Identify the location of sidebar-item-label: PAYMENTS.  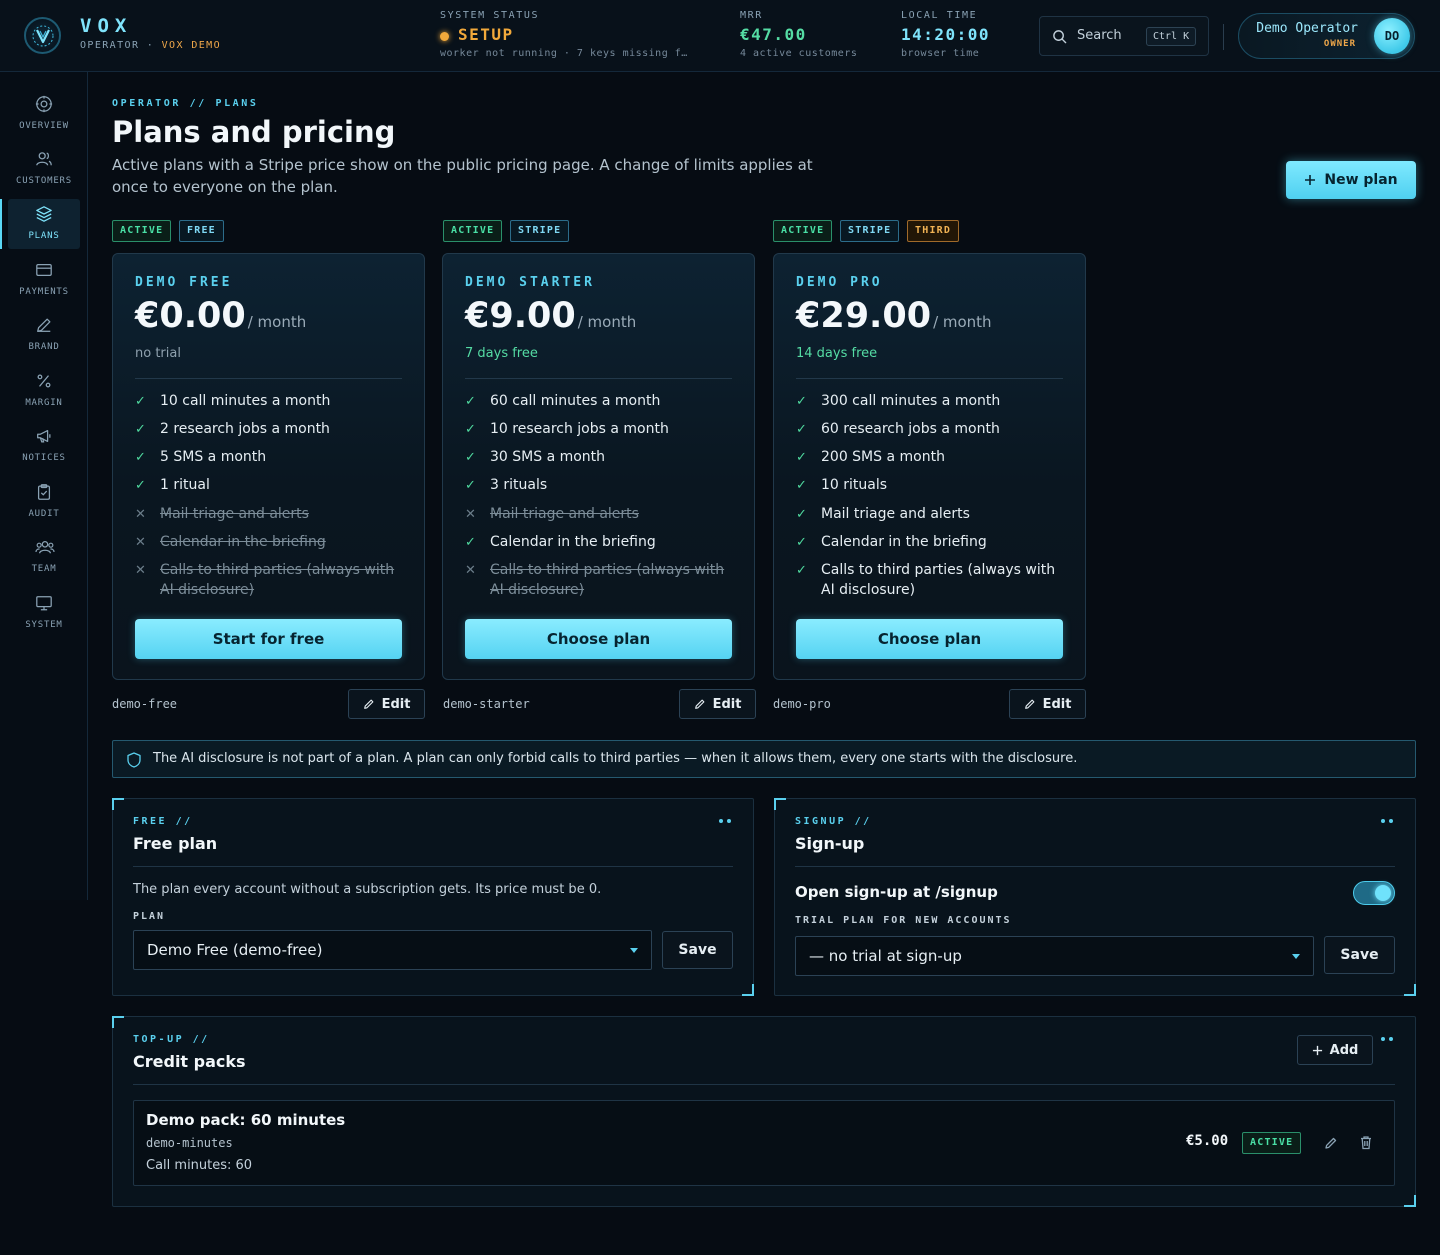
(44, 292).